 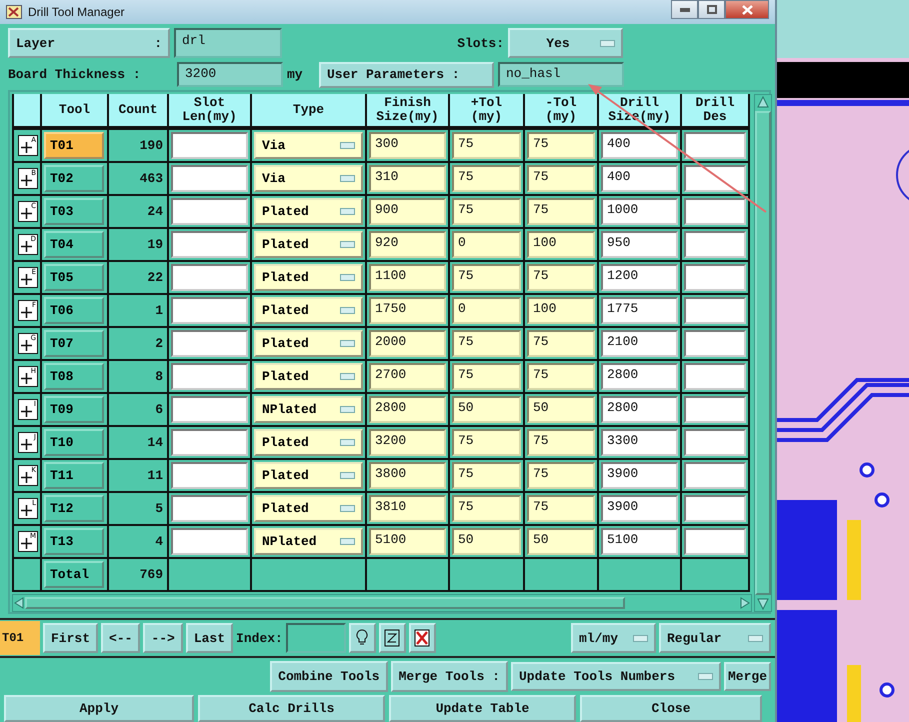 What do you see at coordinates (230, 74) in the screenshot?
I see `board-thickness-field: 3200` at bounding box center [230, 74].